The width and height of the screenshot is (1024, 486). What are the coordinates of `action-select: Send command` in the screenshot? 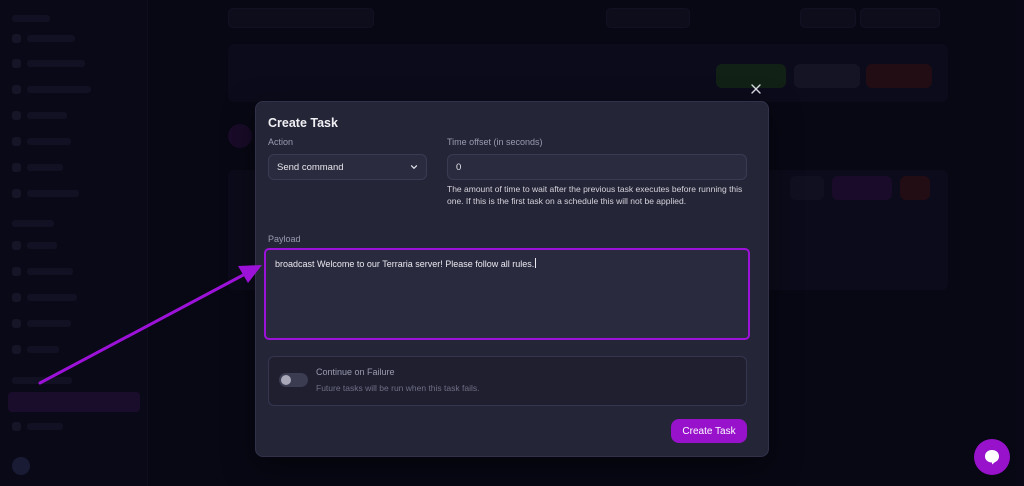 It's located at (347, 167).